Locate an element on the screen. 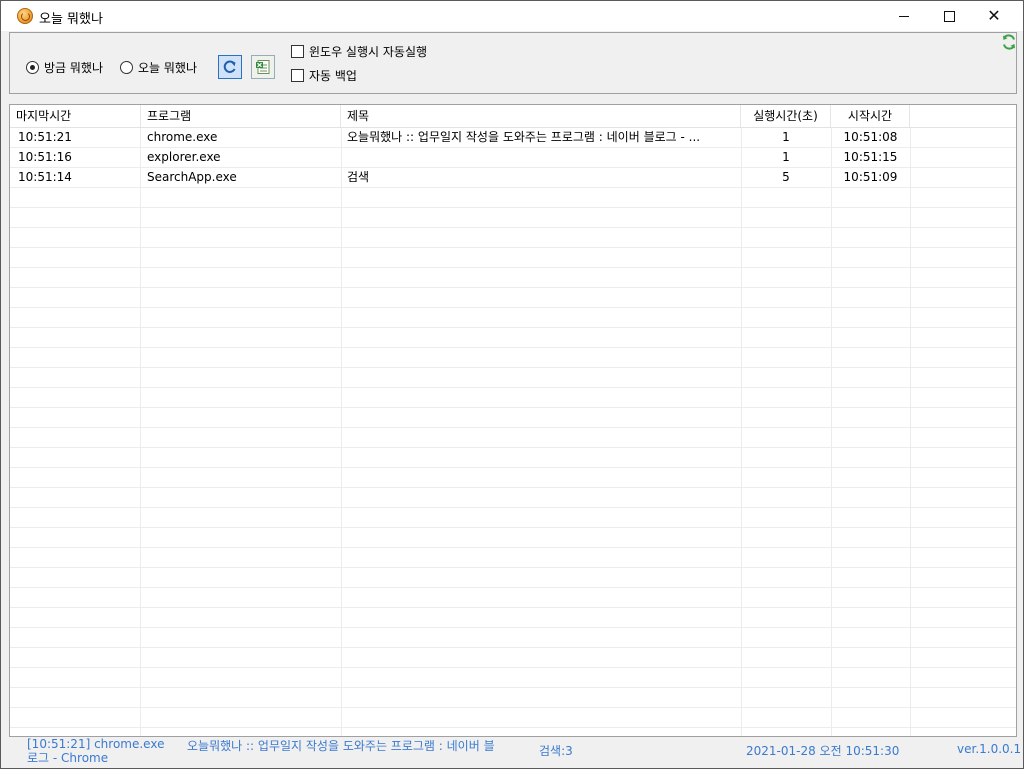 This screenshot has height=769, width=1024. column-header-start-time: 시작시간 is located at coordinates (870, 116).